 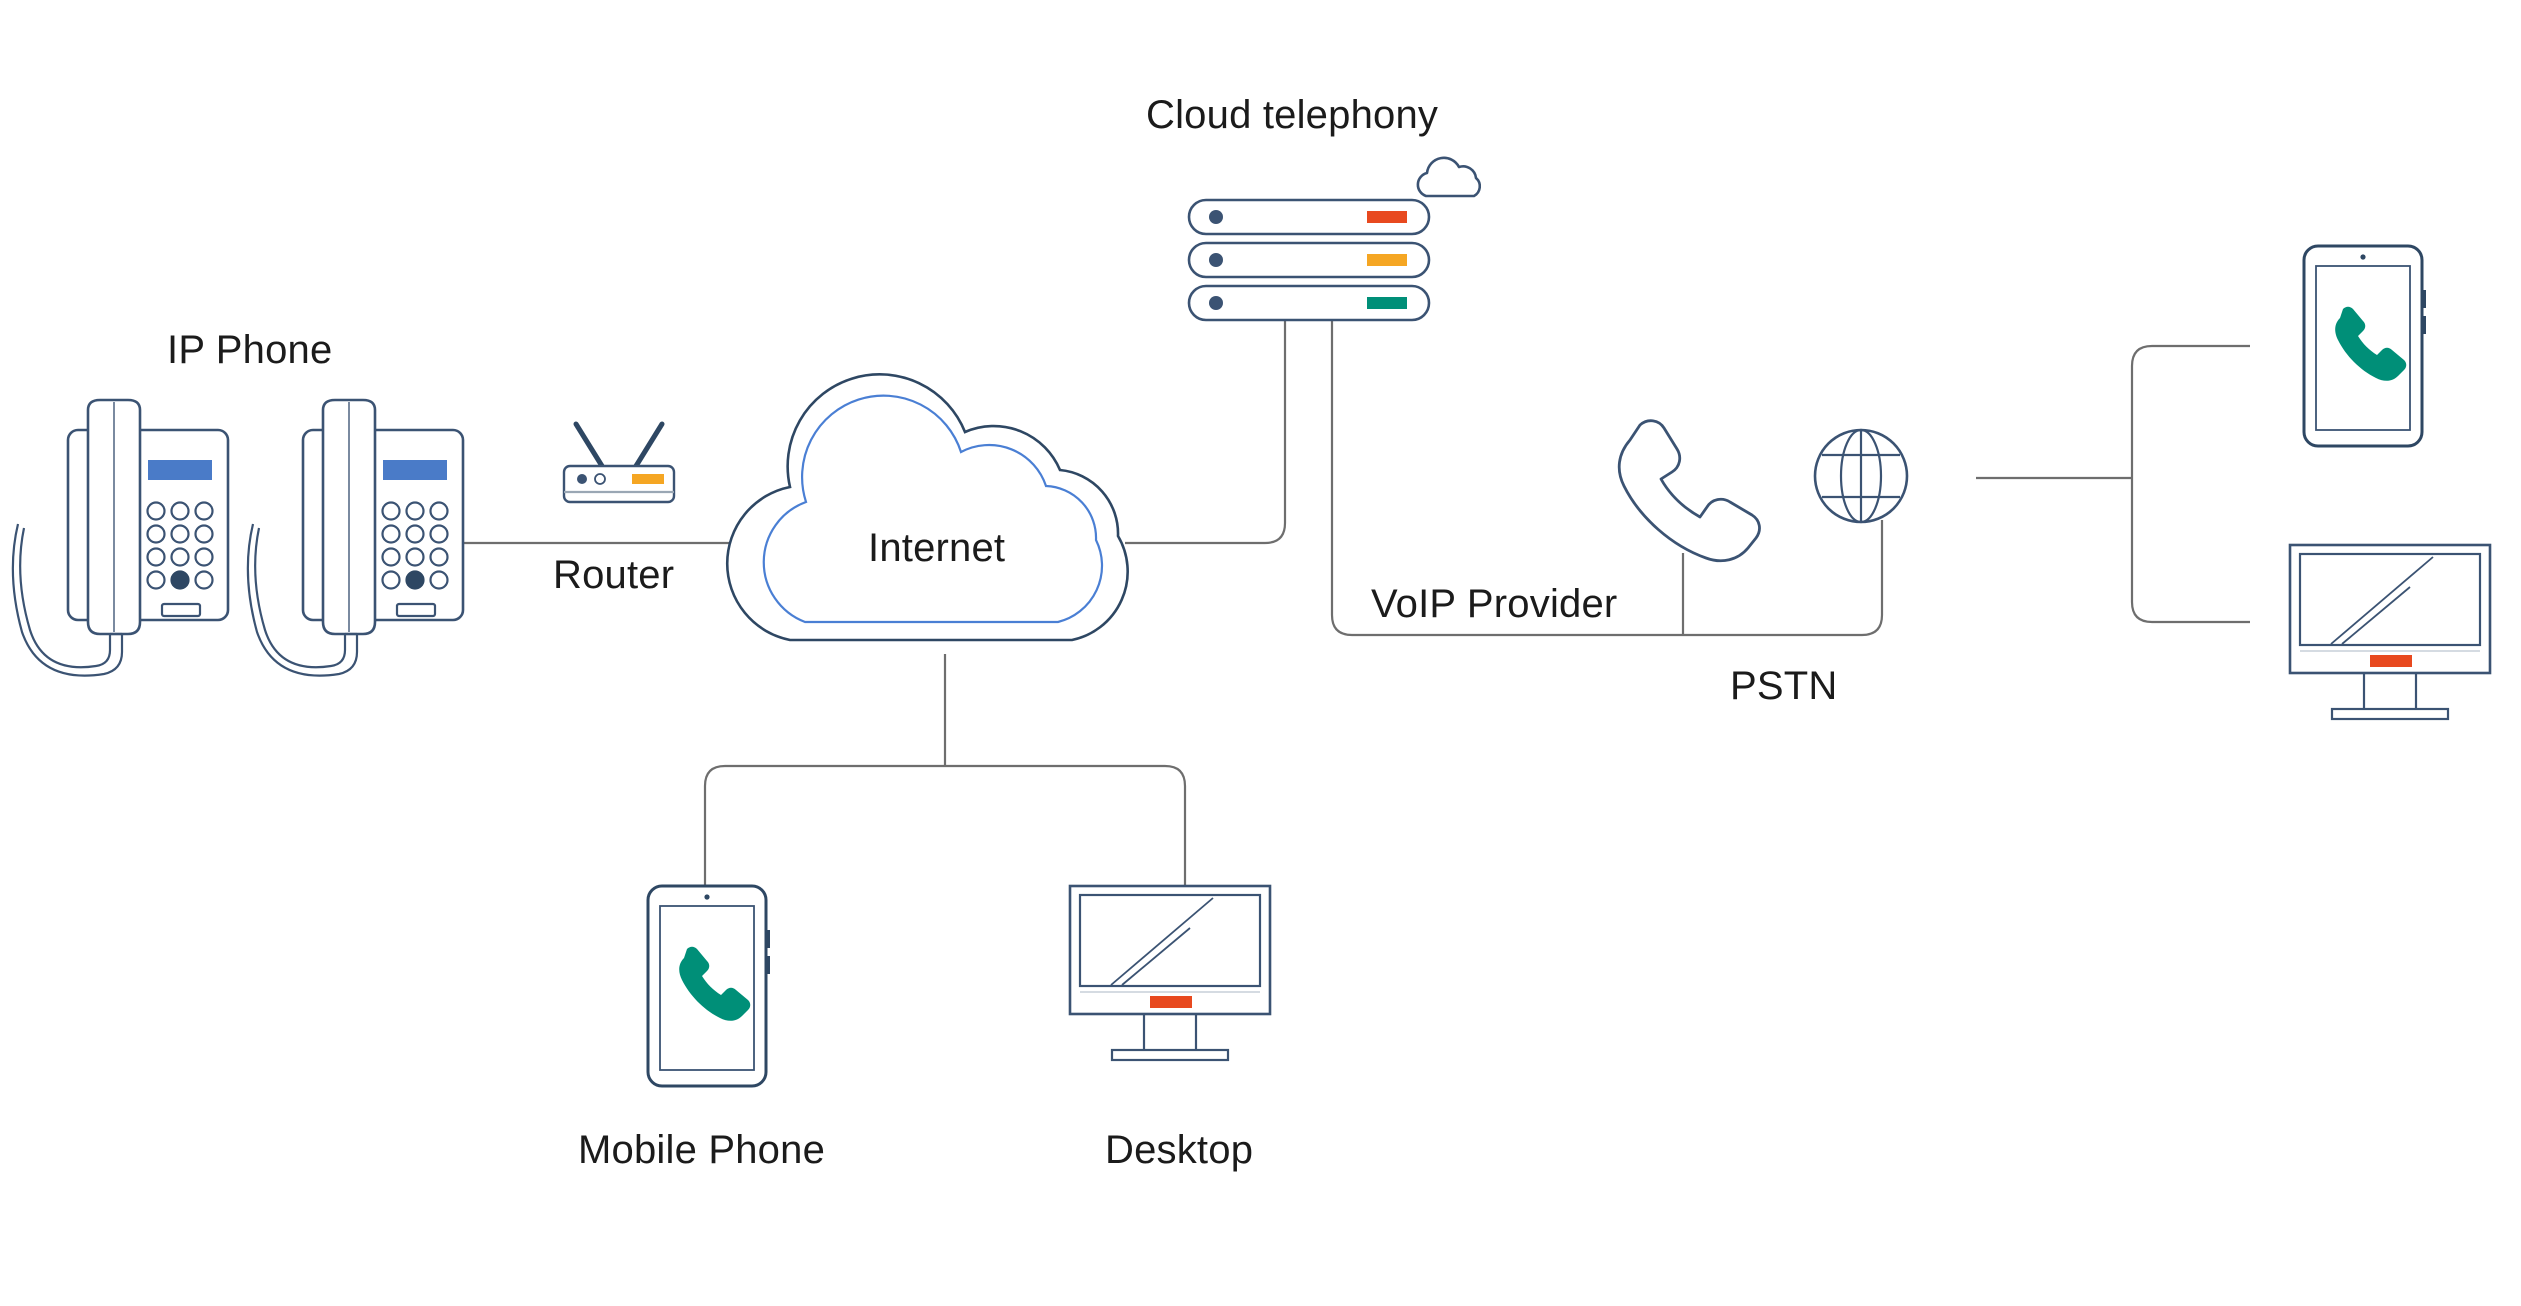 I want to click on node-pstn-globe-icon, so click(x=1861, y=476).